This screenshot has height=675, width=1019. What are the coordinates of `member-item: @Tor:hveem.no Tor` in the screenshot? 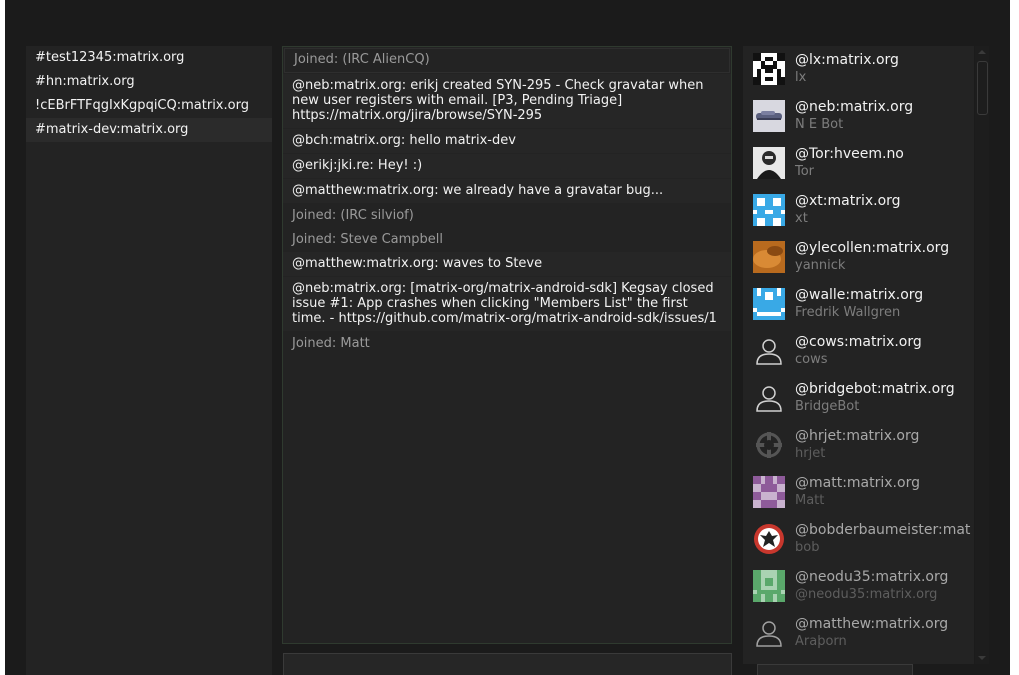 It's located at (858, 163).